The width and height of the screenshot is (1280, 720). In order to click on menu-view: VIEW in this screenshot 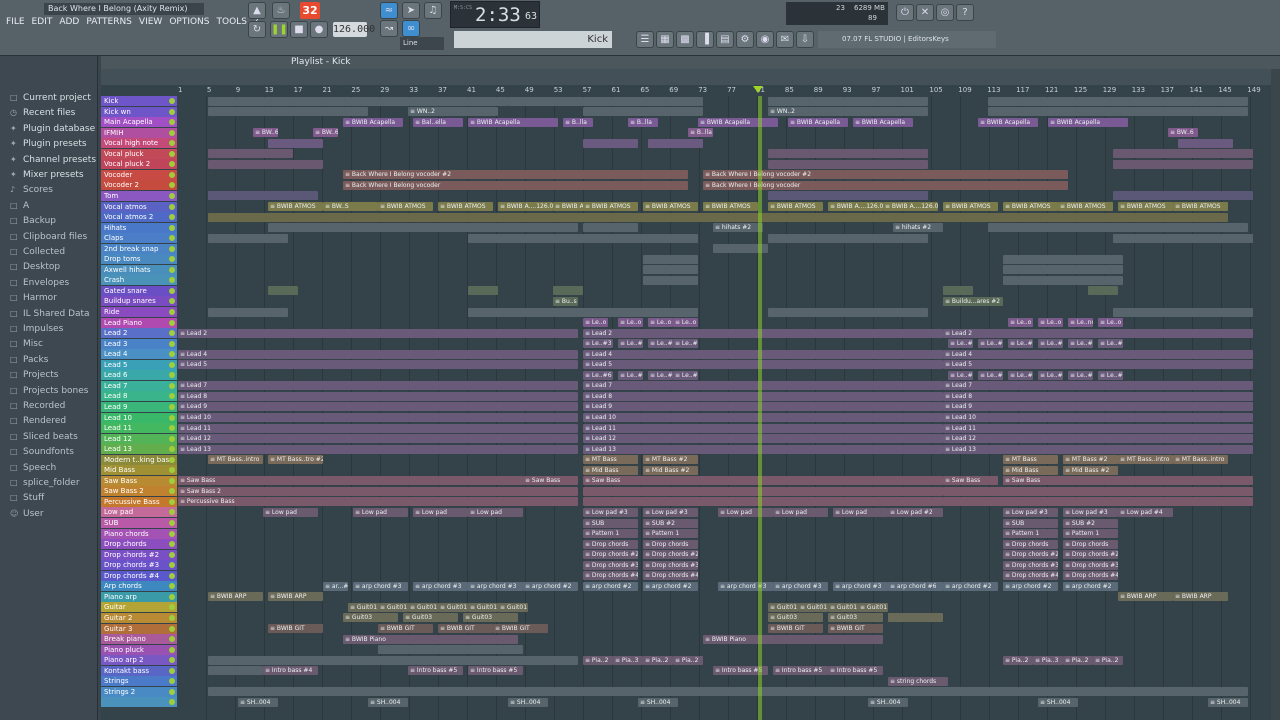, I will do `click(150, 22)`.